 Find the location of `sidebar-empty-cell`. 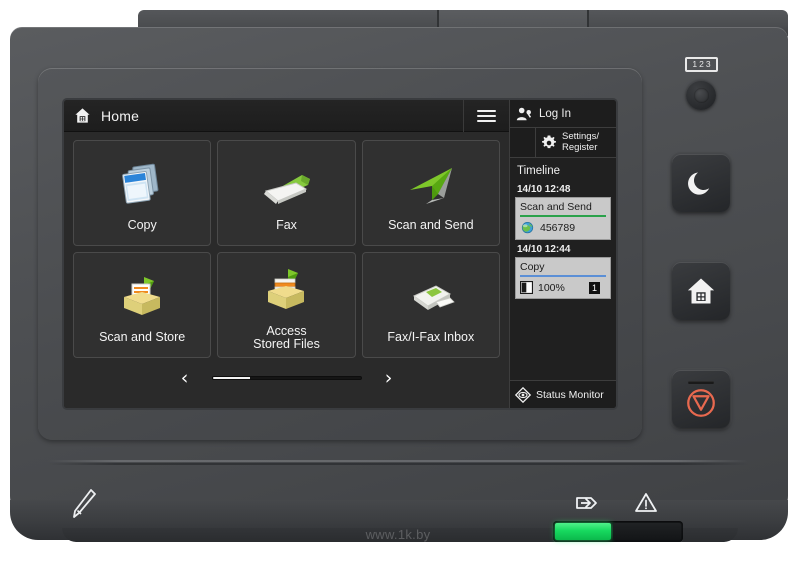

sidebar-empty-cell is located at coordinates (523, 142).